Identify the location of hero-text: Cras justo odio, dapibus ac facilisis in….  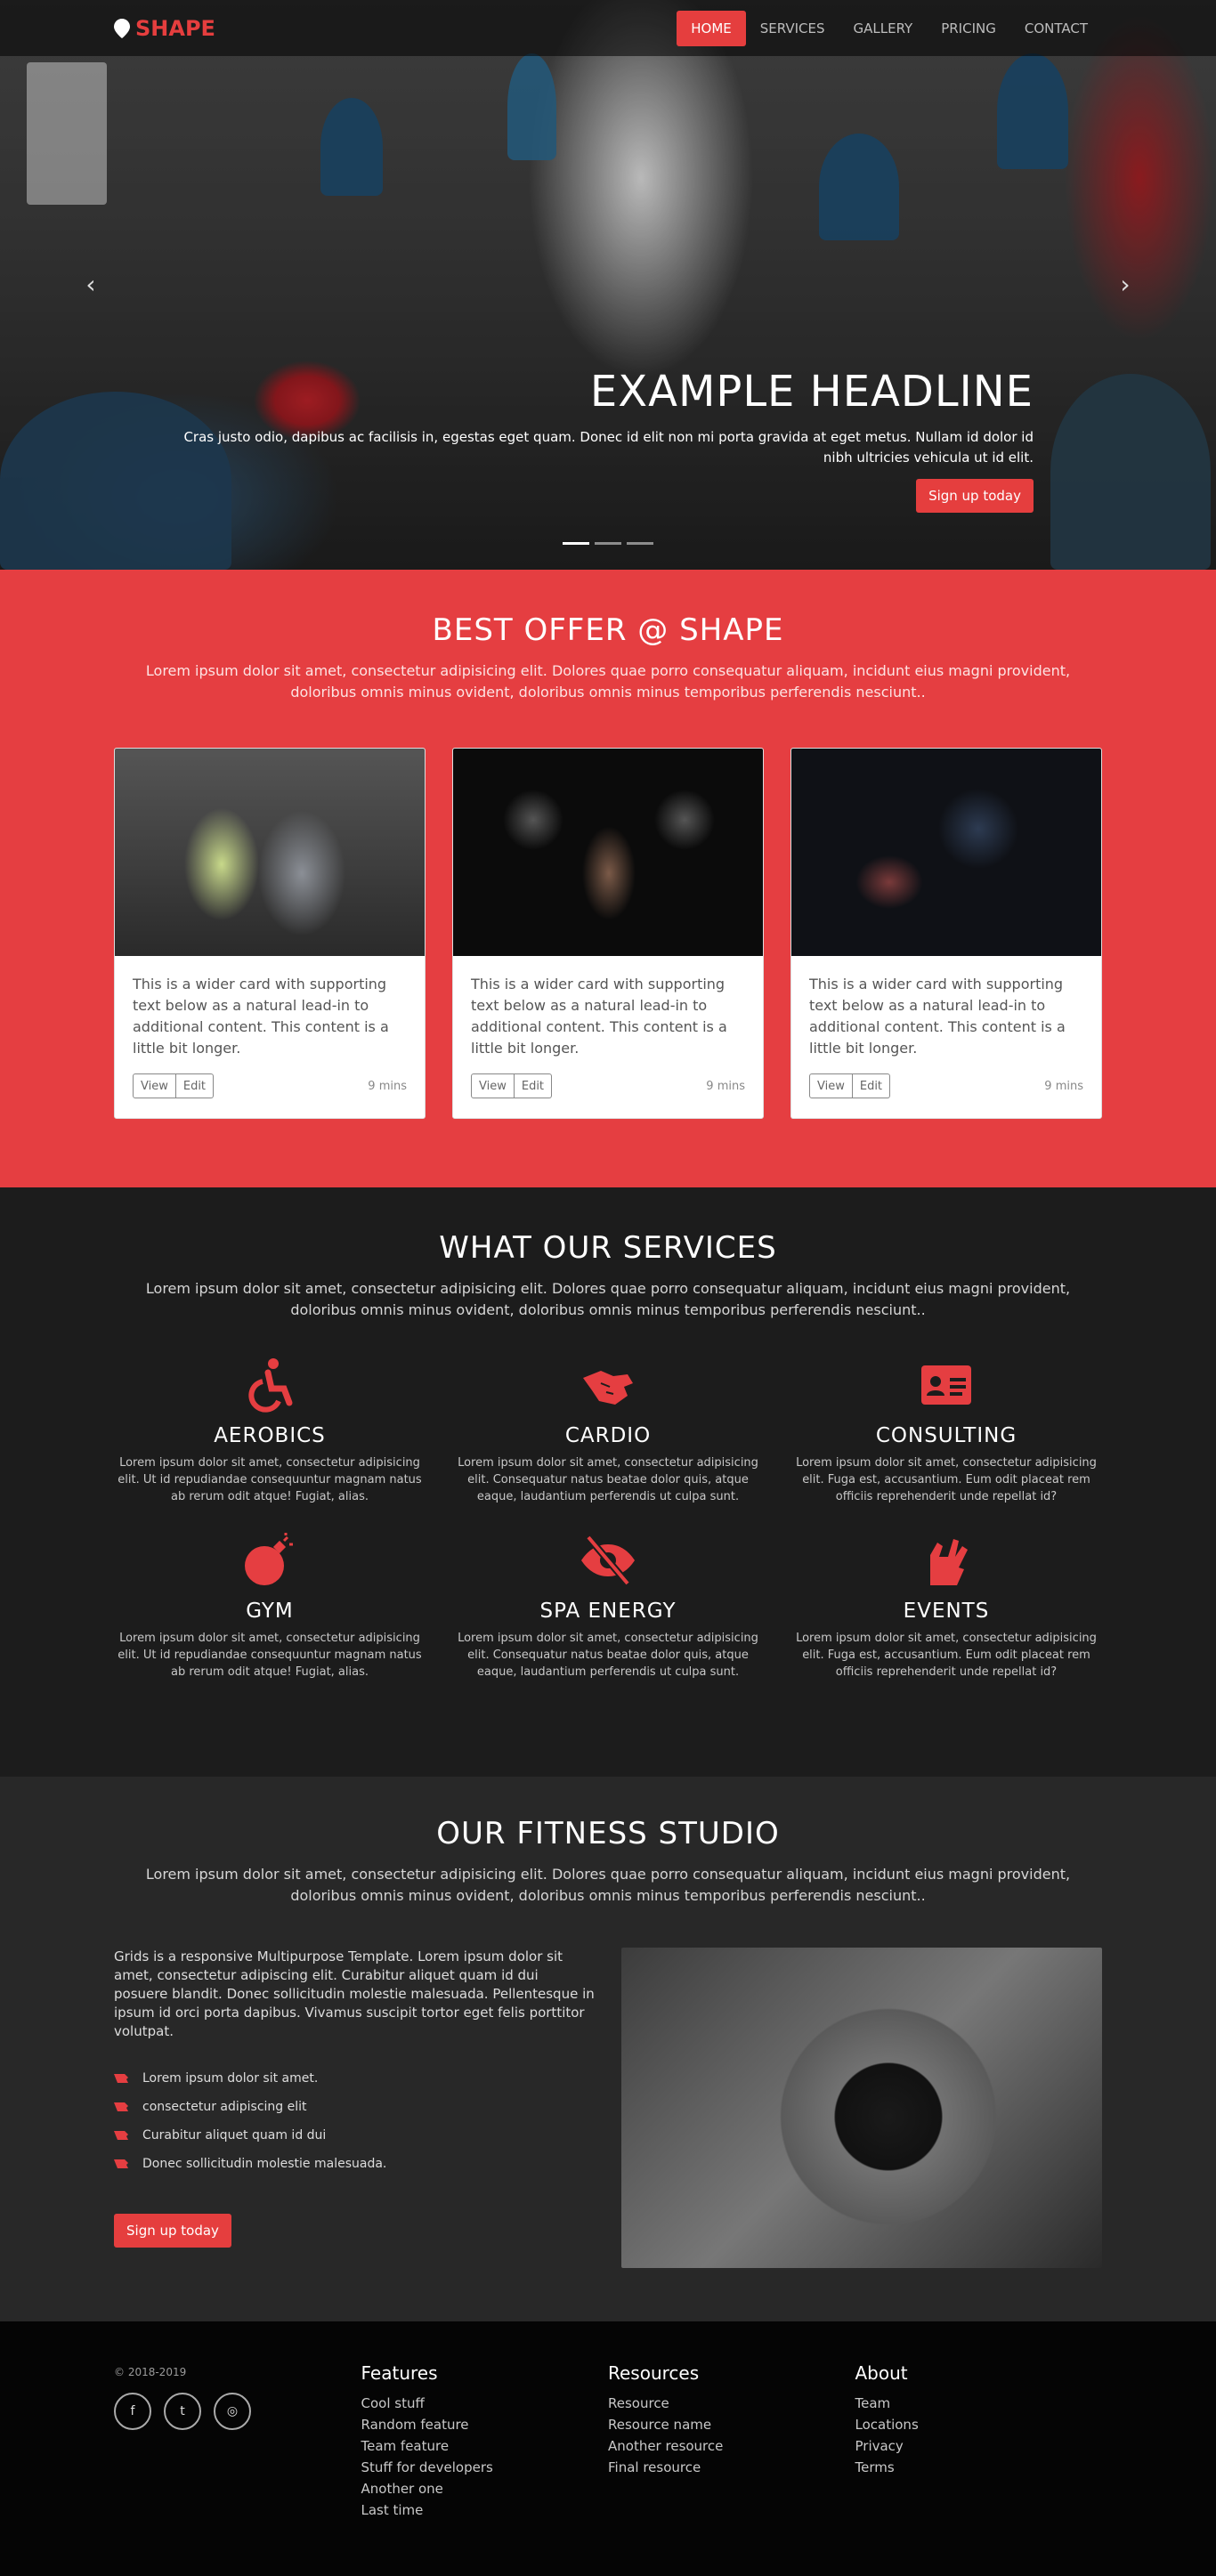
(608, 448).